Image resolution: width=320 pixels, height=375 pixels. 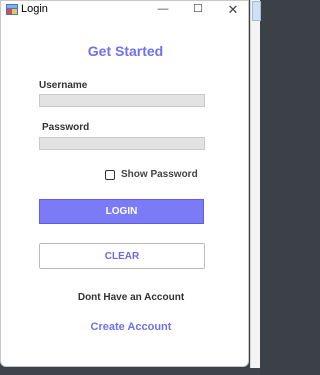 What do you see at coordinates (121, 211) in the screenshot?
I see `login-button: LOGIN` at bounding box center [121, 211].